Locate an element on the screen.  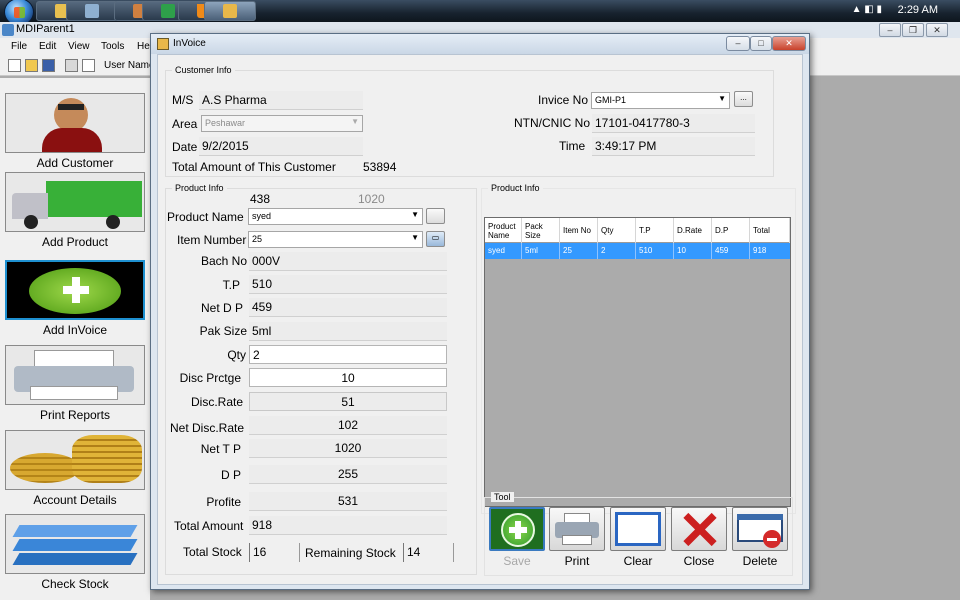
tools-icon is located at coordinates (92, 11).